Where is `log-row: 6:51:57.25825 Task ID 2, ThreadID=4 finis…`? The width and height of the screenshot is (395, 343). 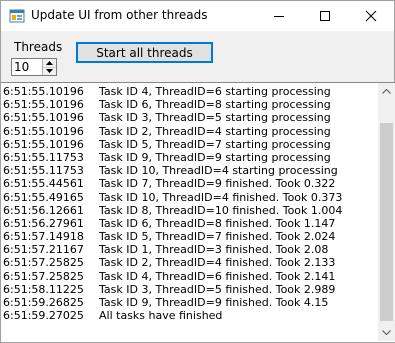 log-row: 6:51:57.25825 Task ID 2, ThreadID=4 finis… is located at coordinates (190, 262).